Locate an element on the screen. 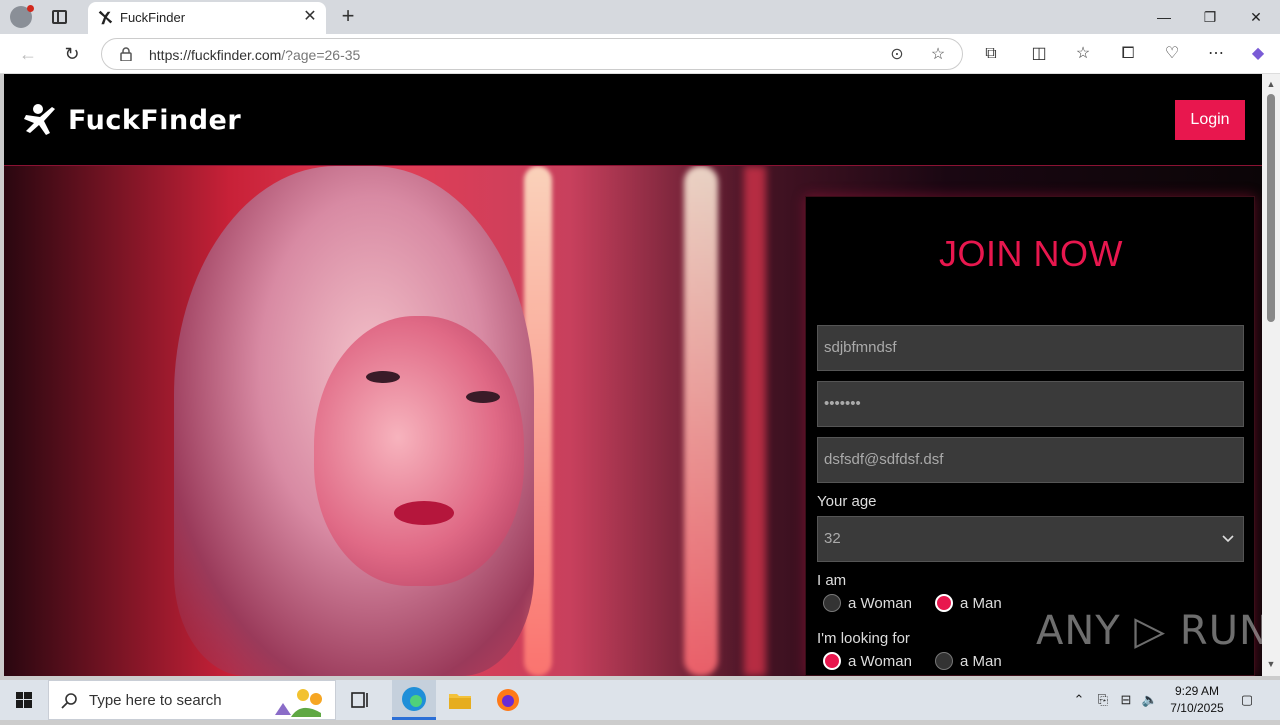 The width and height of the screenshot is (1280, 725). looking-for-man-option: a Man is located at coordinates (968, 661).